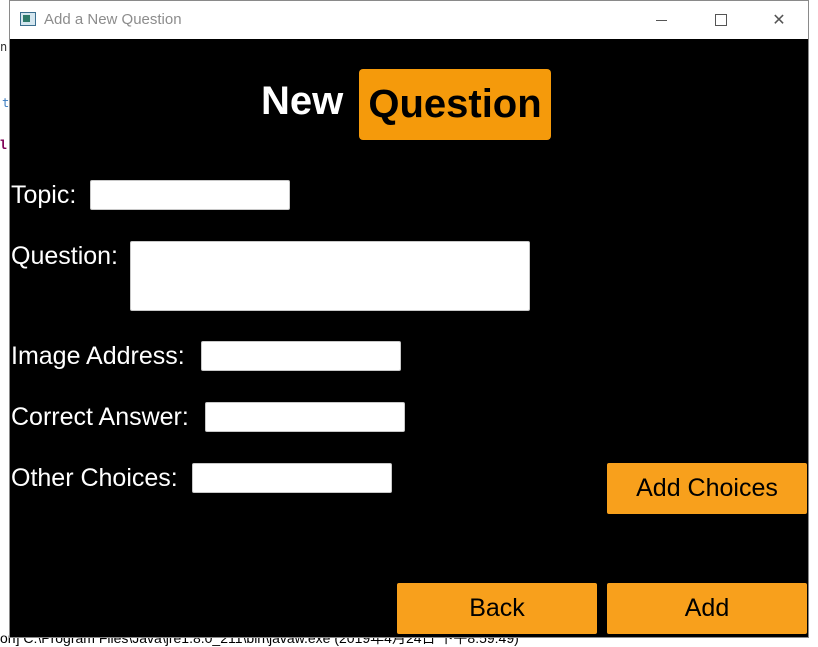 This screenshot has height=647, width=818. I want to click on image-address-input, so click(301, 356).